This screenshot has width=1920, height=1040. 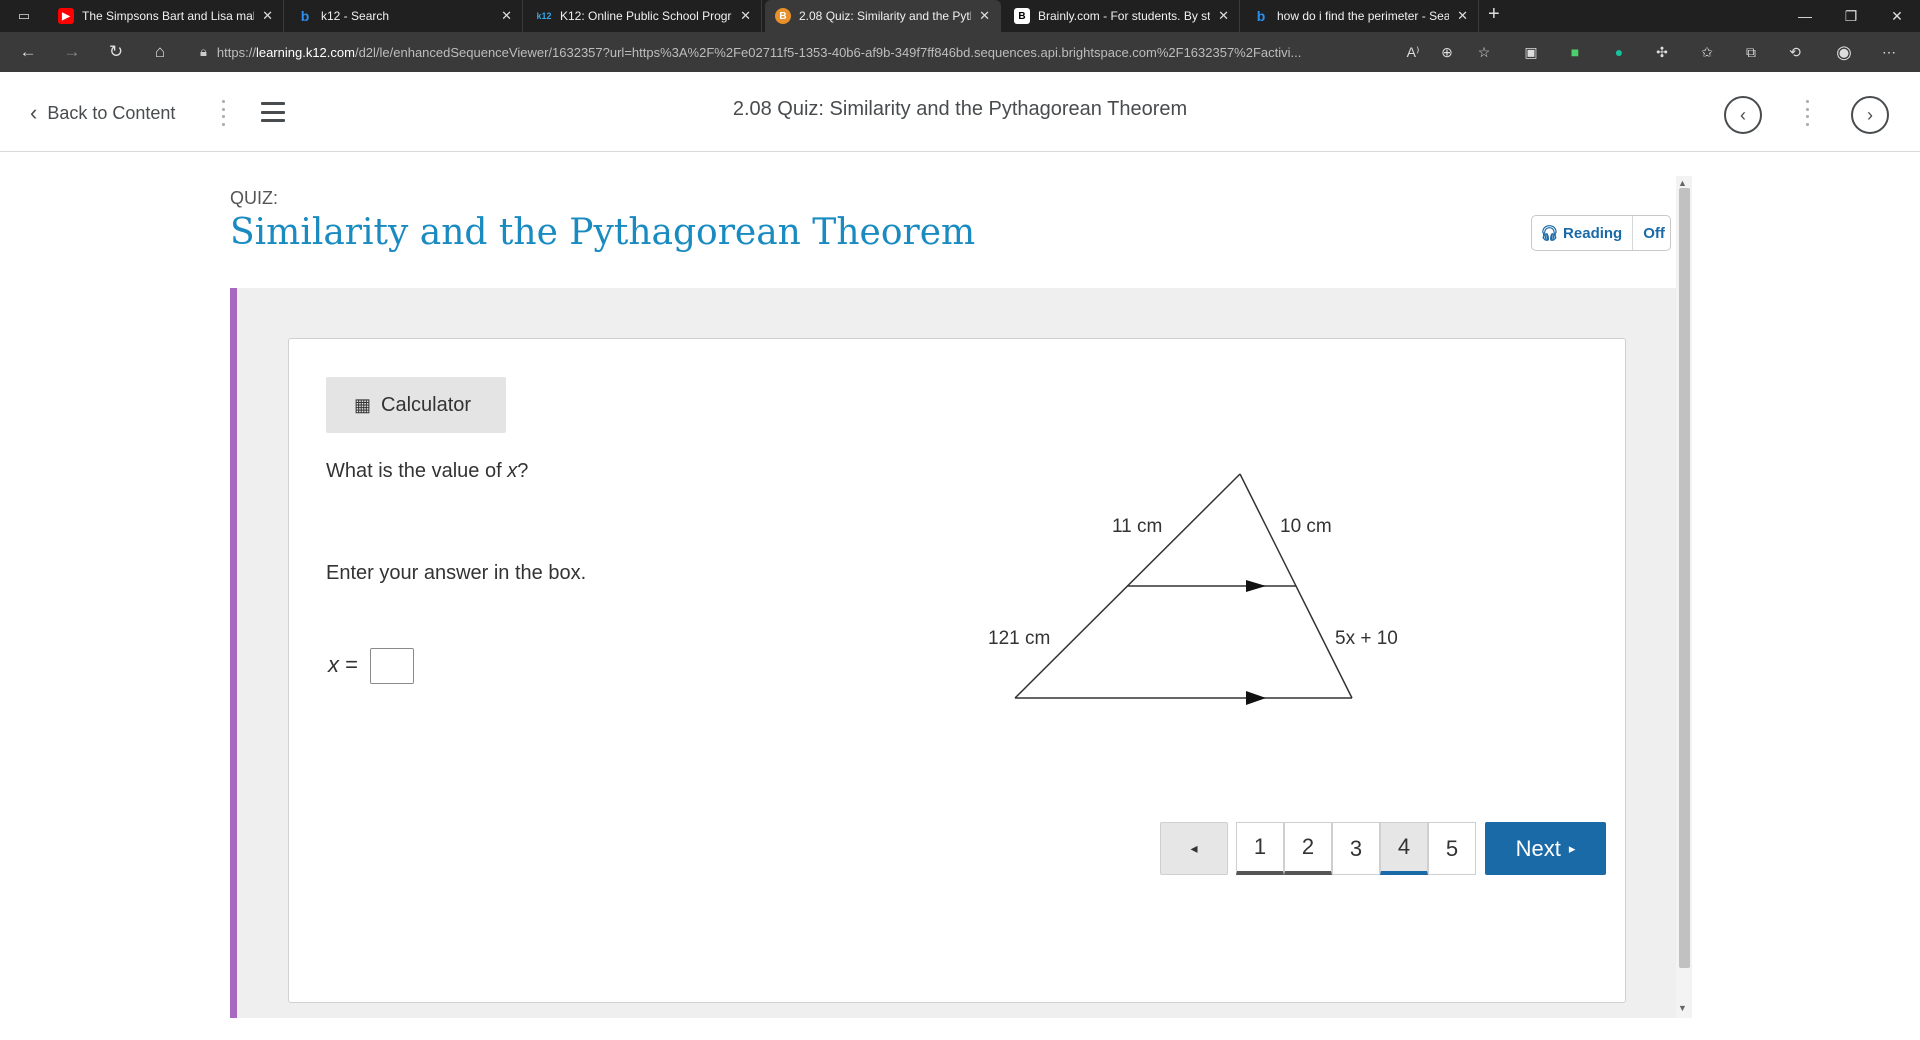 I want to click on restore-icon: ❐, so click(x=1851, y=16).